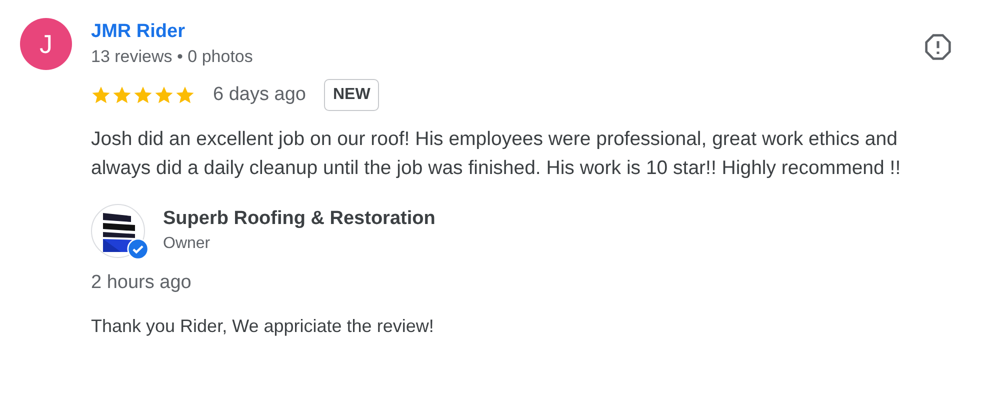 This screenshot has height=412, width=996. What do you see at coordinates (46, 44) in the screenshot?
I see `avatar: J` at bounding box center [46, 44].